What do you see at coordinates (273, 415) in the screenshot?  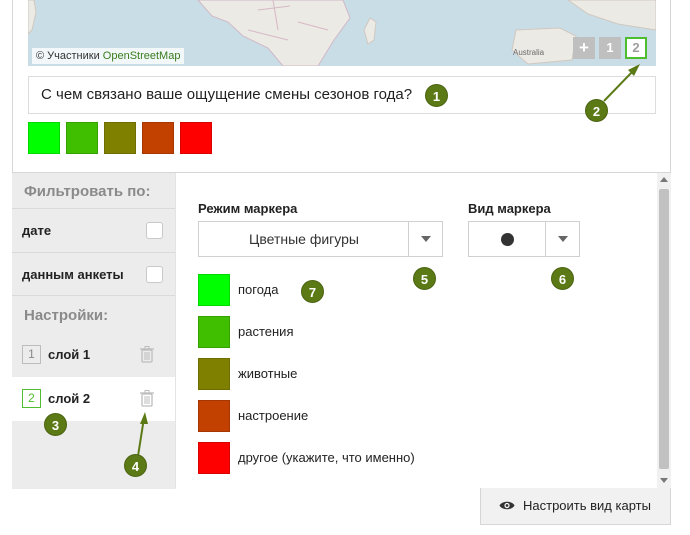 I see `legend-label: настроение` at bounding box center [273, 415].